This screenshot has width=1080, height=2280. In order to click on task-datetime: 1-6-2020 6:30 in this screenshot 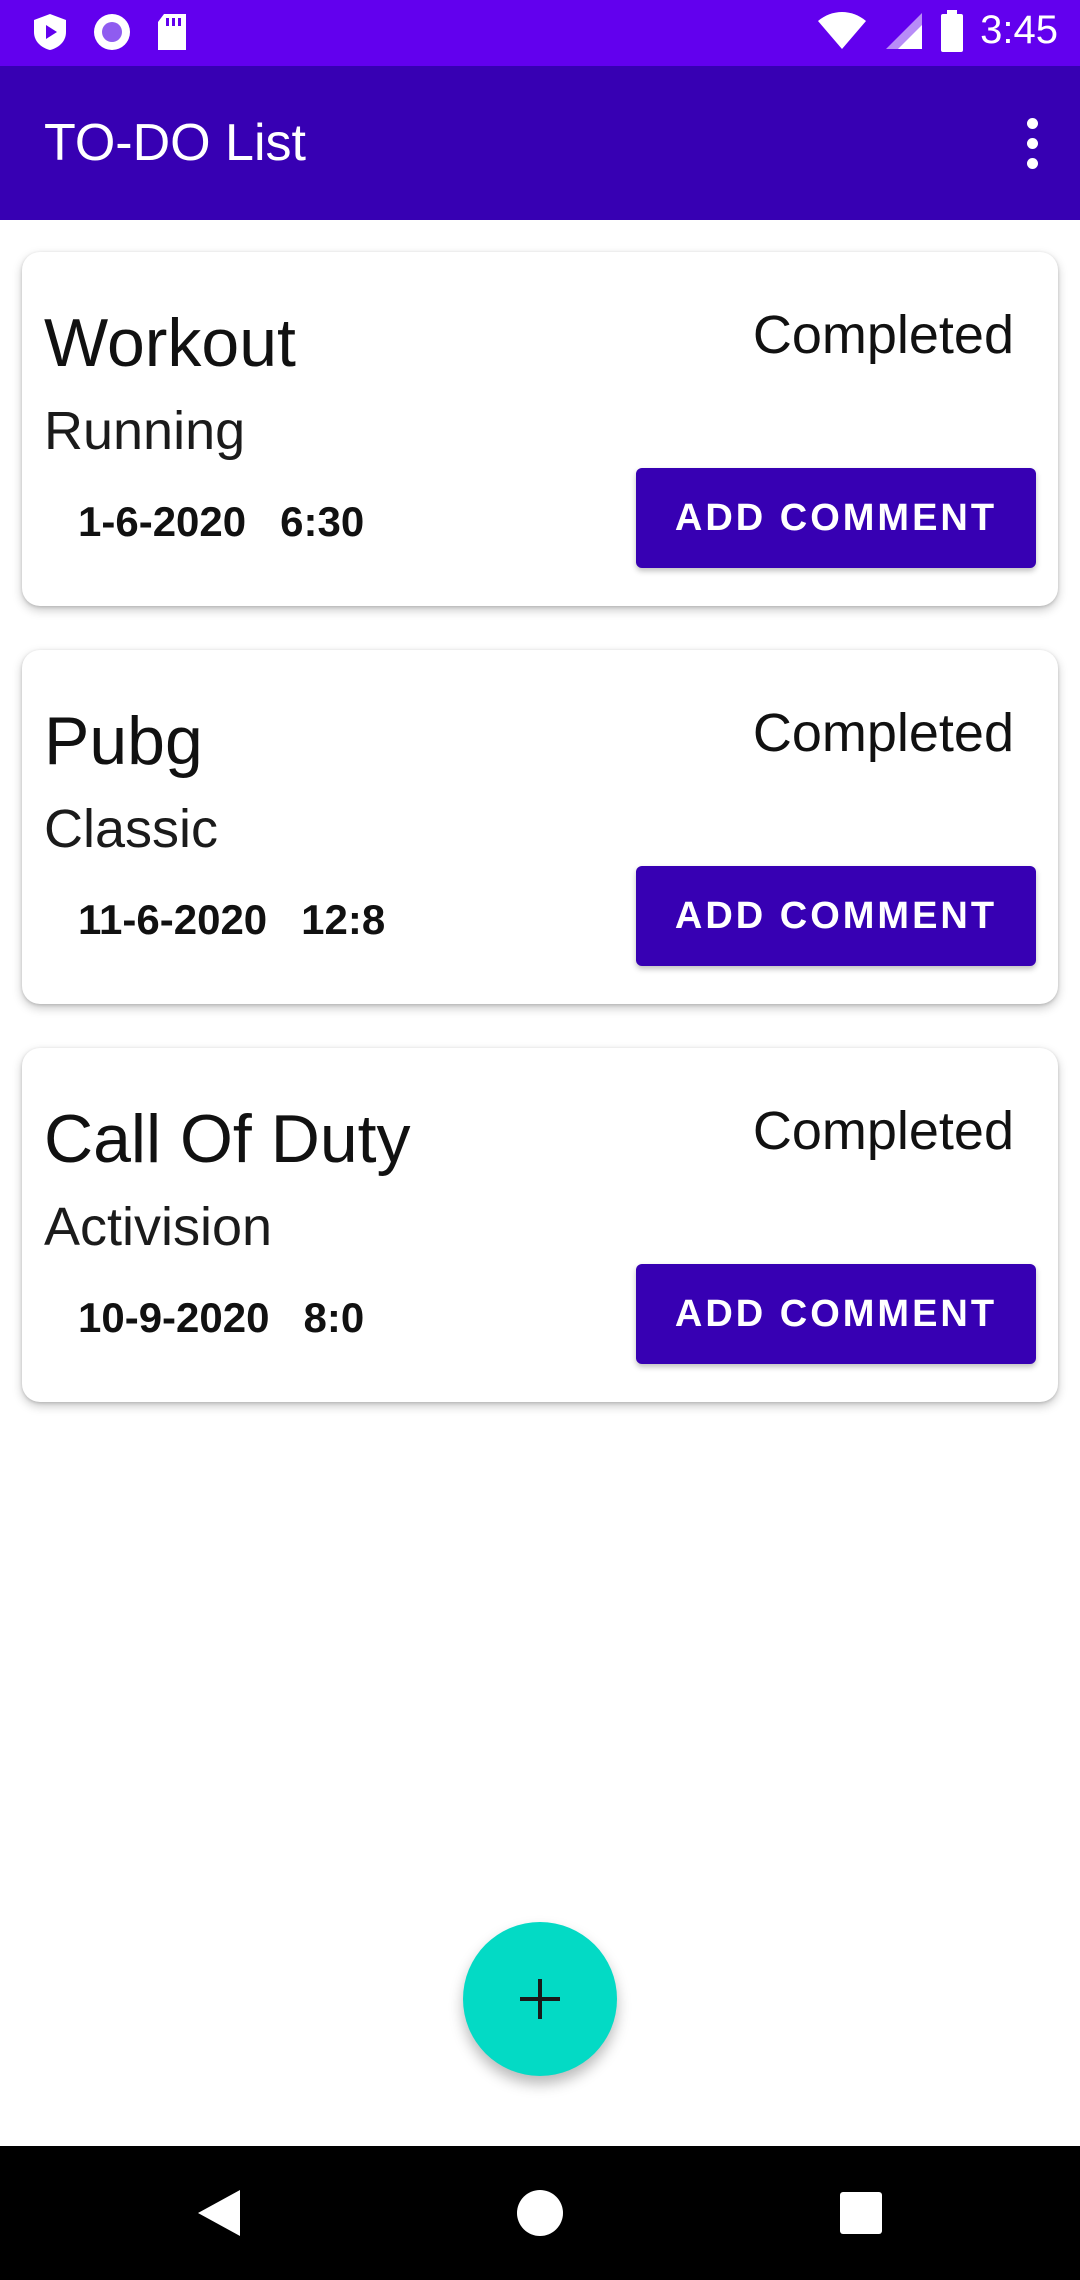, I will do `click(221, 522)`.